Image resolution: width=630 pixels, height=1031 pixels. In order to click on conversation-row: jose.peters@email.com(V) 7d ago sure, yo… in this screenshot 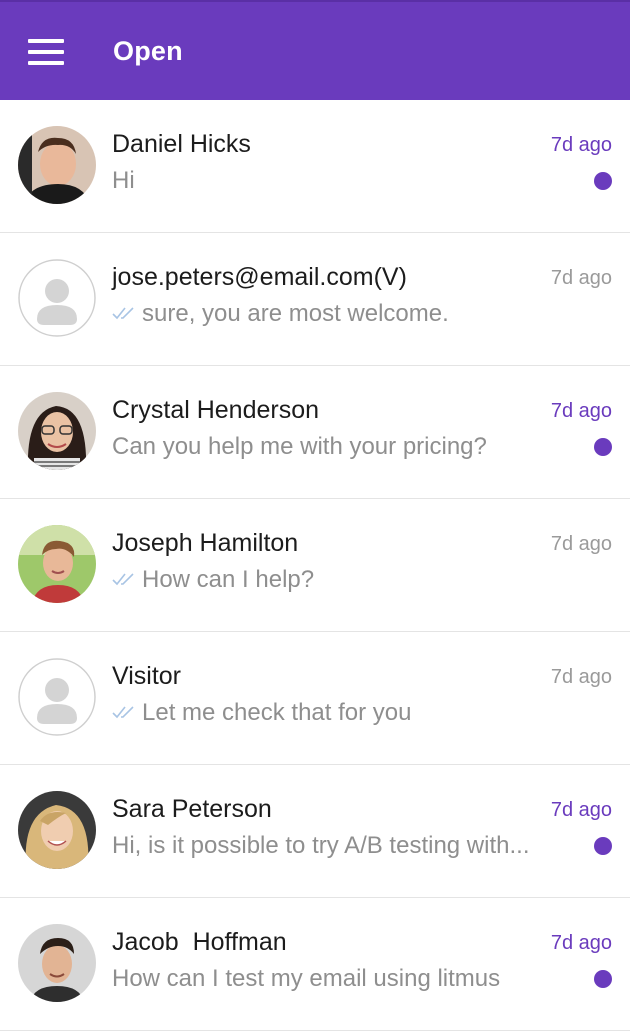, I will do `click(315, 299)`.